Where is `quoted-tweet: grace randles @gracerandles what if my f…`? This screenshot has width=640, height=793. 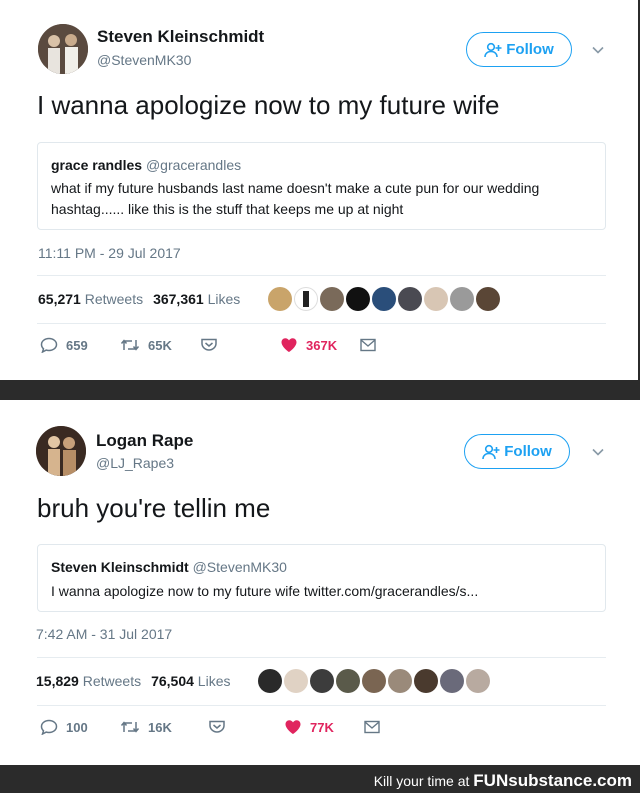
quoted-tweet: grace randles @gracerandles what if my f… is located at coordinates (321, 186).